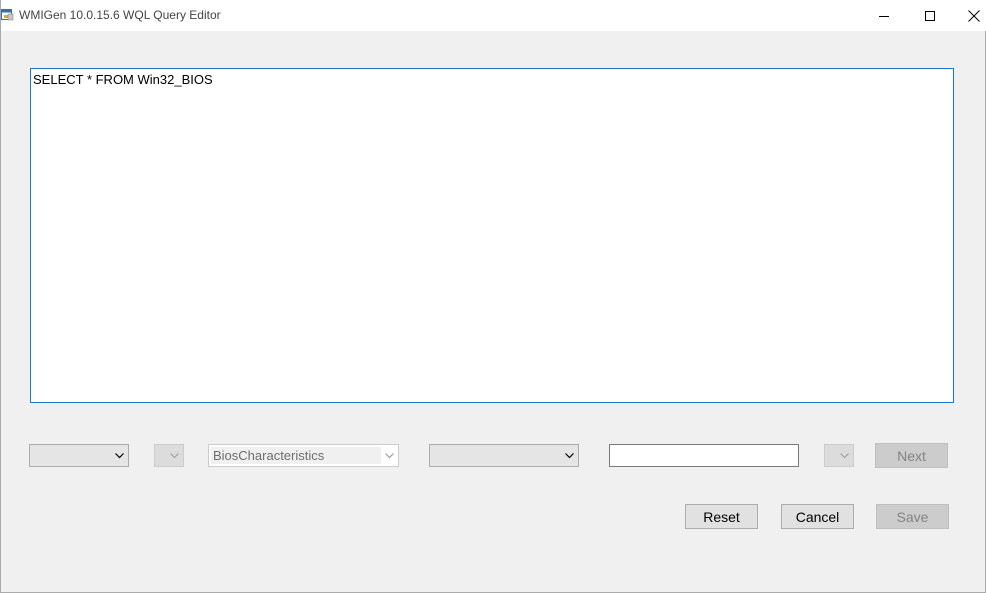  I want to click on maximize-icon, so click(930, 15).